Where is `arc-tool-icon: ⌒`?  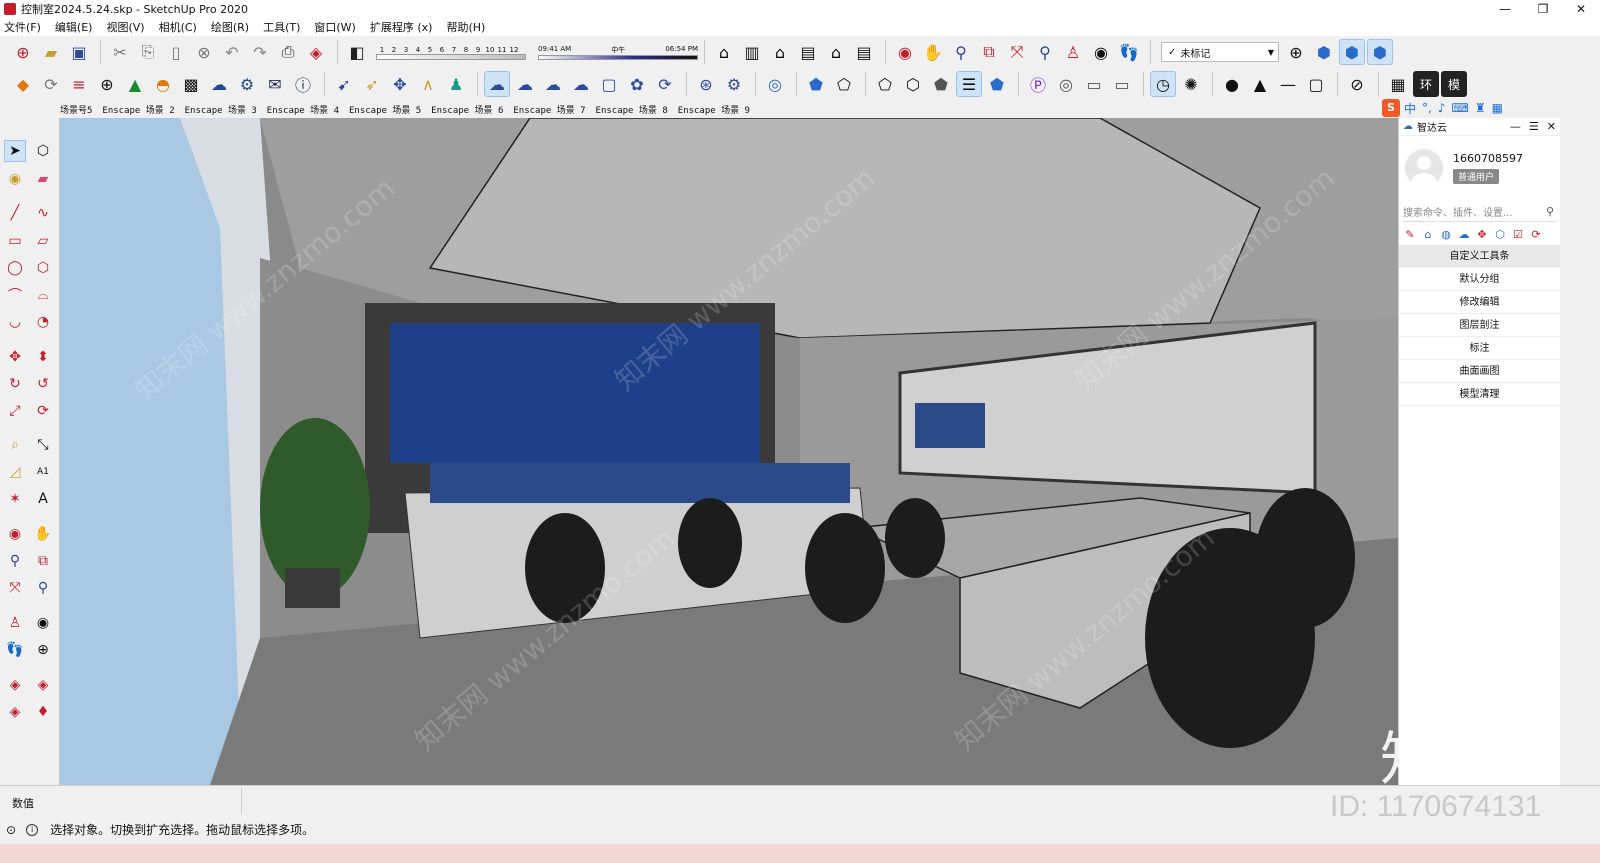
arc-tool-icon: ⌒ is located at coordinates (15, 295).